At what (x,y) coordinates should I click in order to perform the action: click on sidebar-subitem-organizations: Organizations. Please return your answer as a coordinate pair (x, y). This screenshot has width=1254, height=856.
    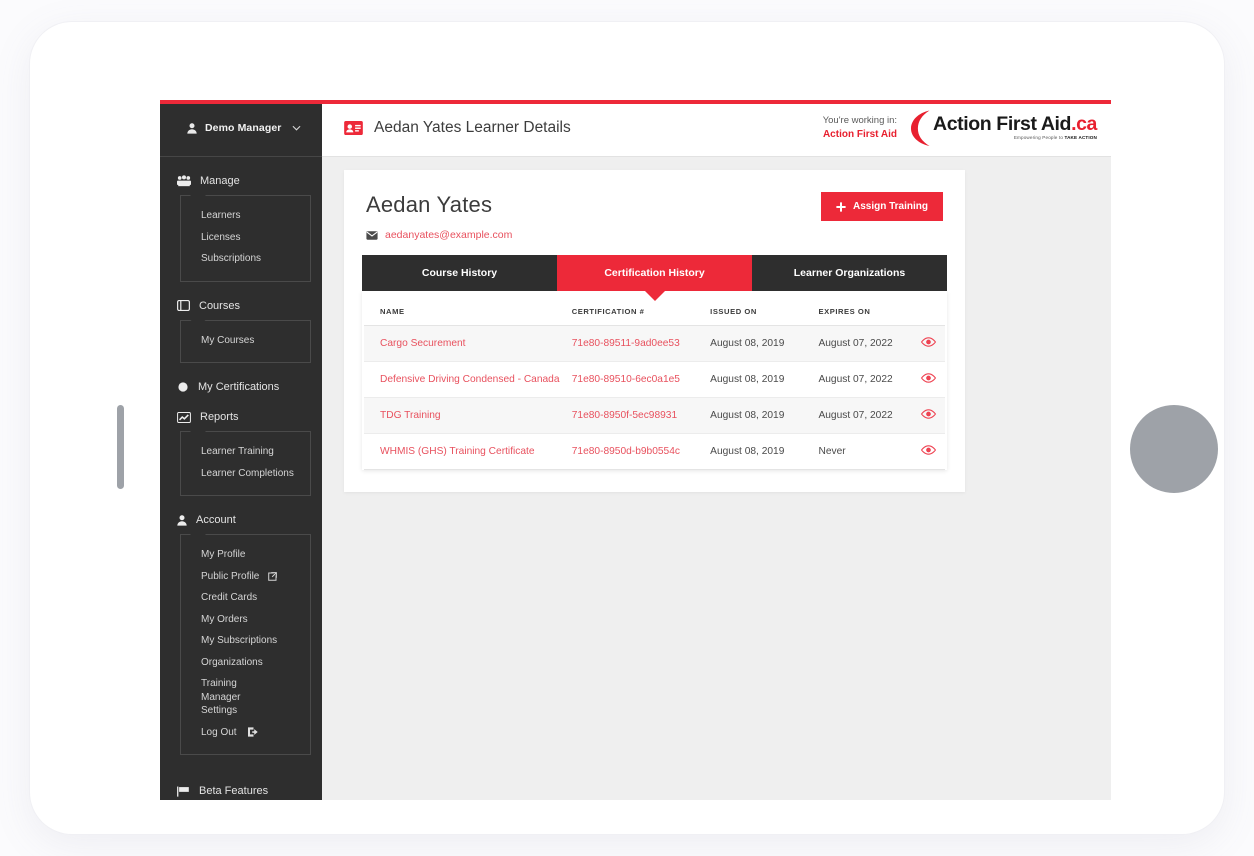
    Looking at the image, I should click on (245, 663).